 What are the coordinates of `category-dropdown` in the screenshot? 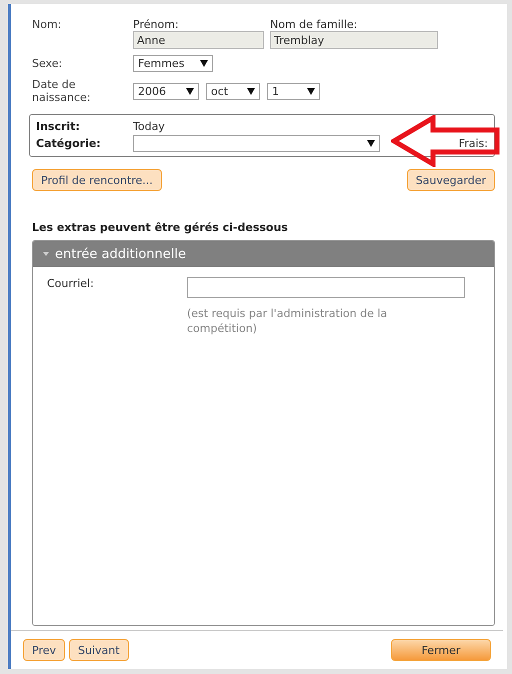 It's located at (256, 143).